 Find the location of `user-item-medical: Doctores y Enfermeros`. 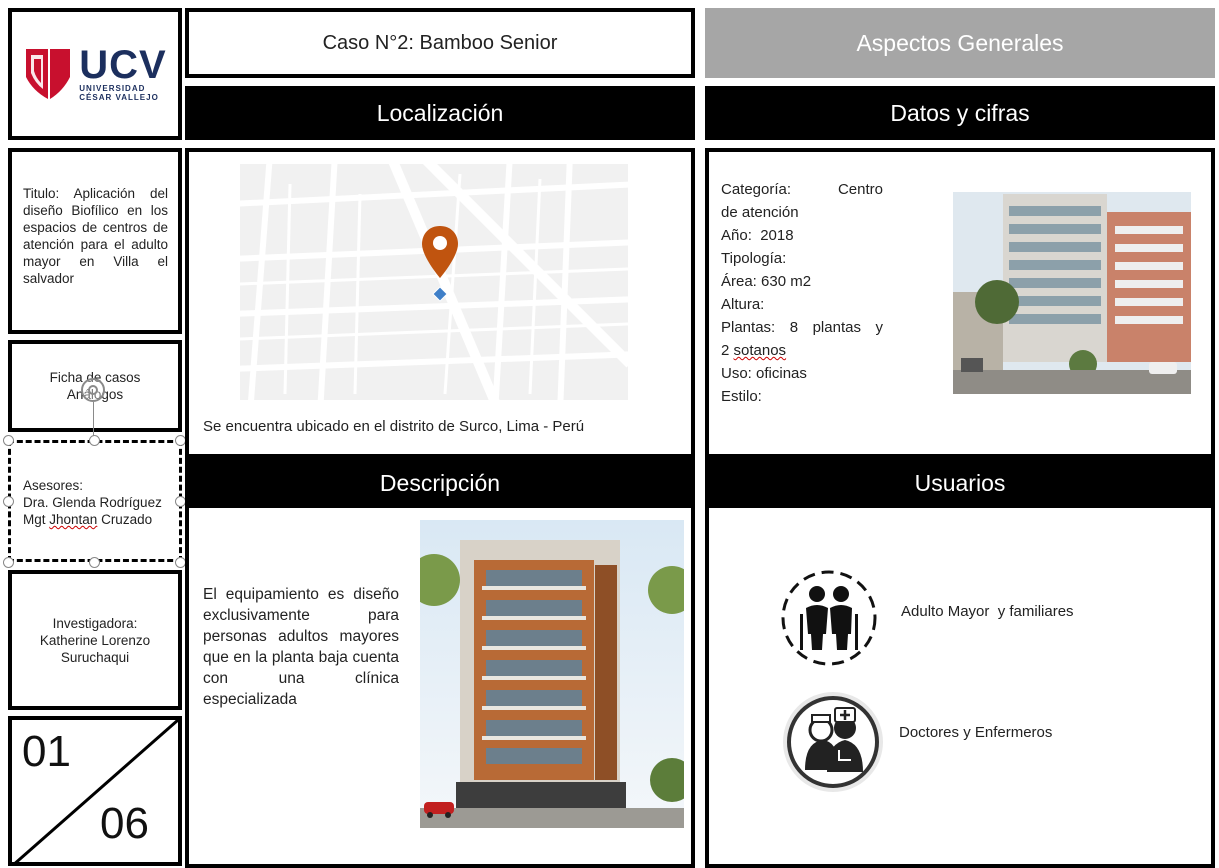

user-item-medical: Doctores y Enfermeros is located at coordinates (916, 742).